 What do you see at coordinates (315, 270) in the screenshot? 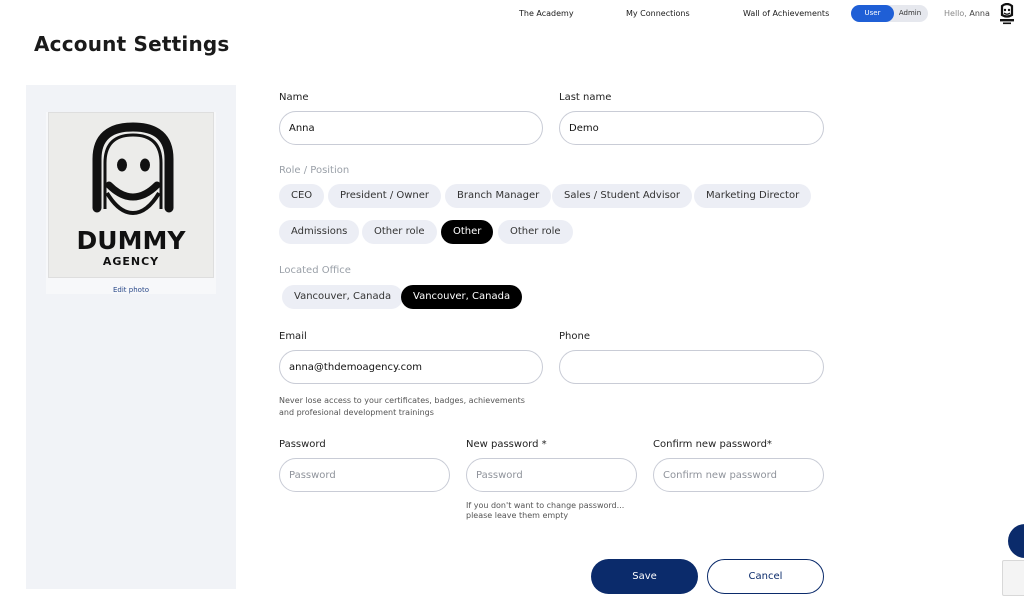
I see `office-label: Located Office` at bounding box center [315, 270].